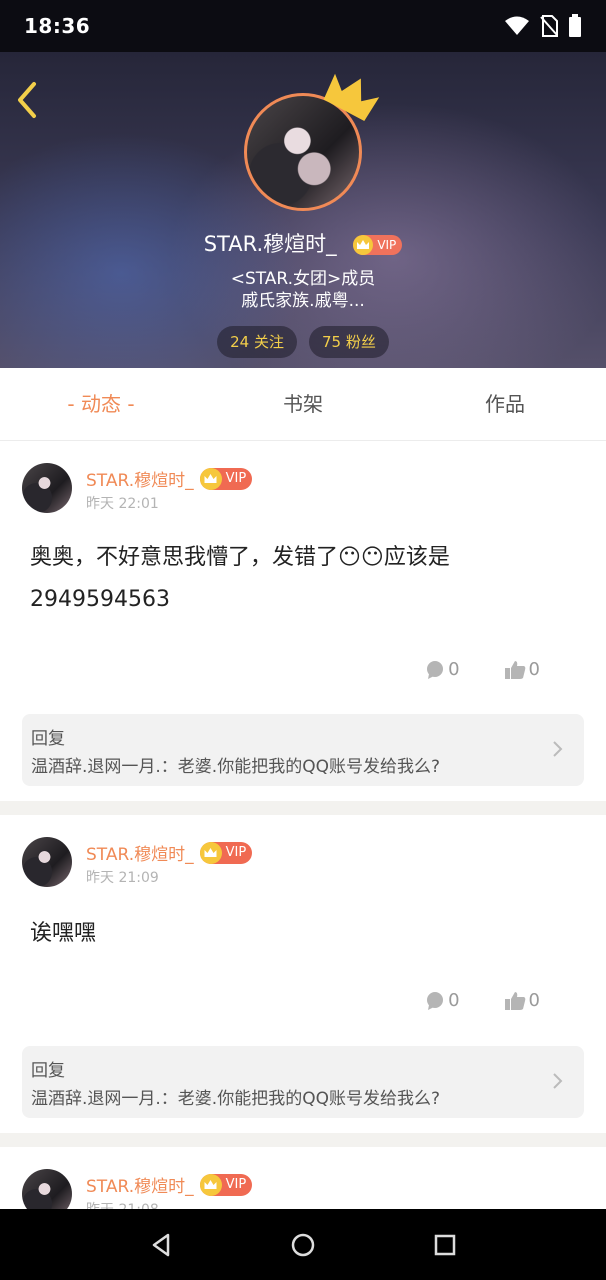 This screenshot has height=1280, width=606. I want to click on tab-bookshelf: 书架, so click(303, 404).